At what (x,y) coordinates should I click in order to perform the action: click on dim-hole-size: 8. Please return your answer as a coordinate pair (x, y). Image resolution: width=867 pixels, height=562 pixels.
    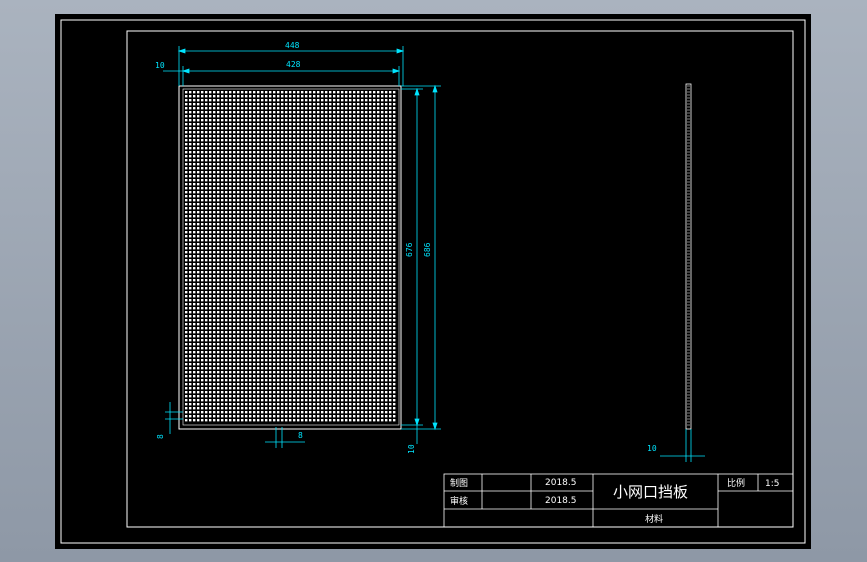
    Looking at the image, I should click on (300, 435).